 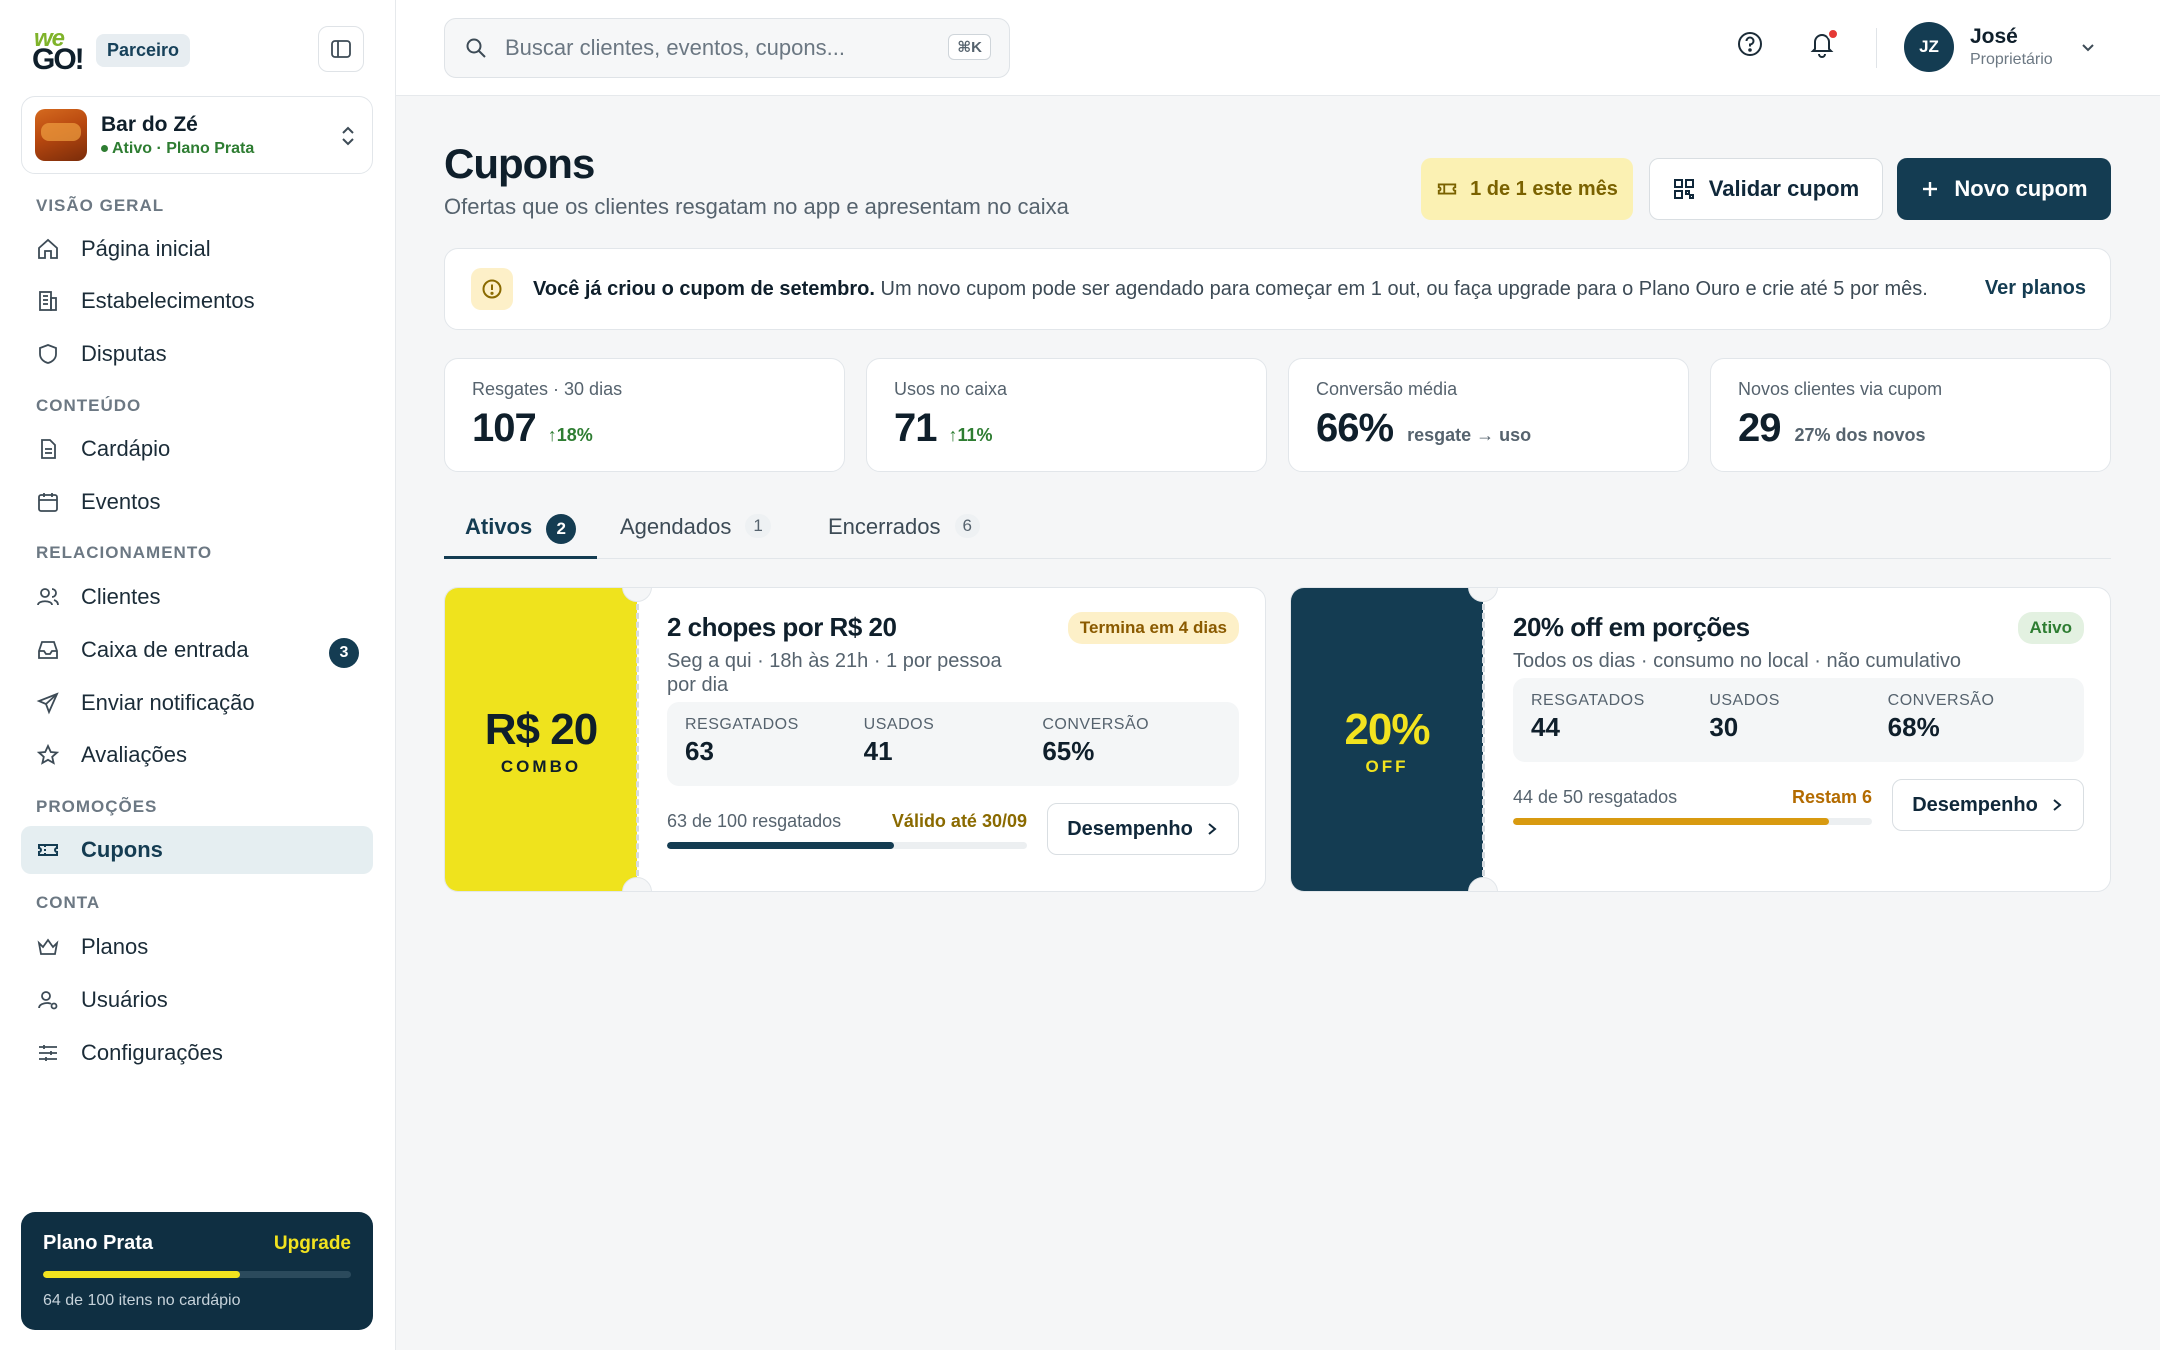 I want to click on sidebar-item-label: Usuários, so click(x=124, y=999).